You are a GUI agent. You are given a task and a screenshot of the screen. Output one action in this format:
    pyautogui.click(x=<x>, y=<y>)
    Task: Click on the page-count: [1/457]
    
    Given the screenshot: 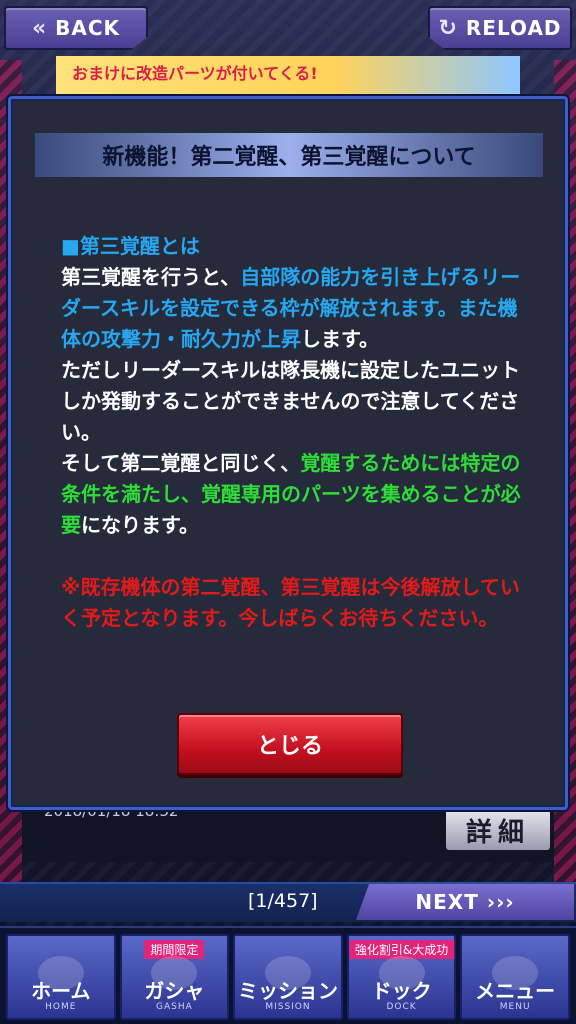 What is the action you would take?
    pyautogui.click(x=283, y=901)
    